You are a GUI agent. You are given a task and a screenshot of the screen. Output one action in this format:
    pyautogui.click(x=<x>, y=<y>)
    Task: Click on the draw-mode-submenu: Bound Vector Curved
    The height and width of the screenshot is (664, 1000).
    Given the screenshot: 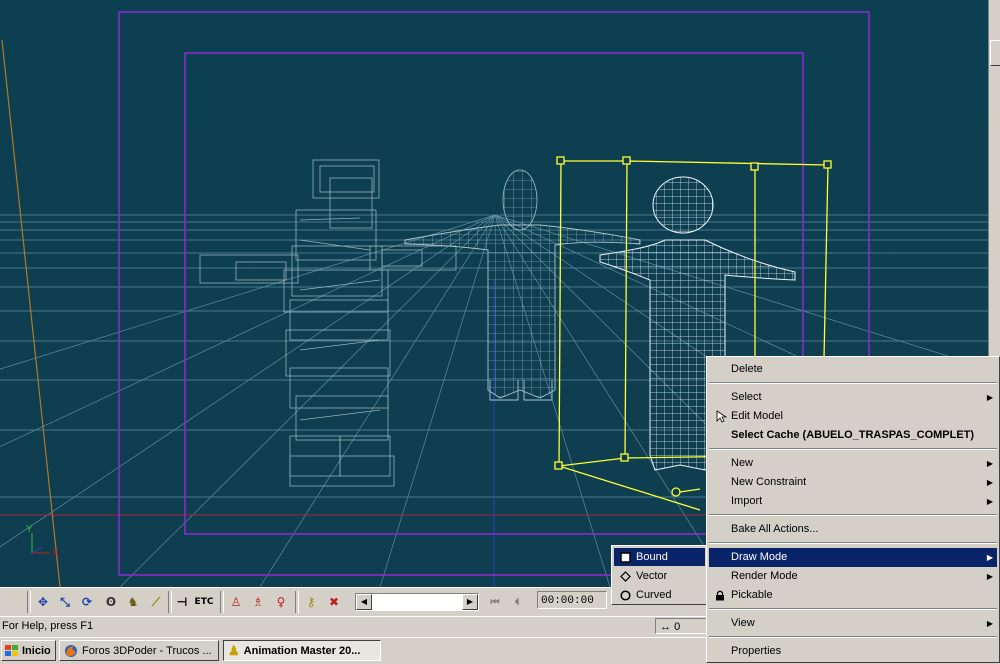 What is the action you would take?
    pyautogui.click(x=659, y=575)
    